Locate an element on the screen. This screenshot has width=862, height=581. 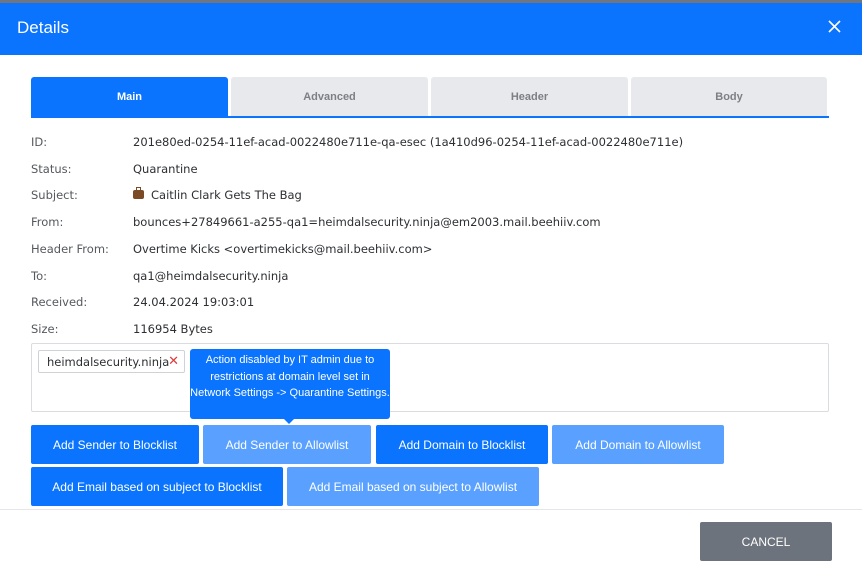
add-domain-allowlist-button: Add Domain to Allowlist is located at coordinates (638, 444).